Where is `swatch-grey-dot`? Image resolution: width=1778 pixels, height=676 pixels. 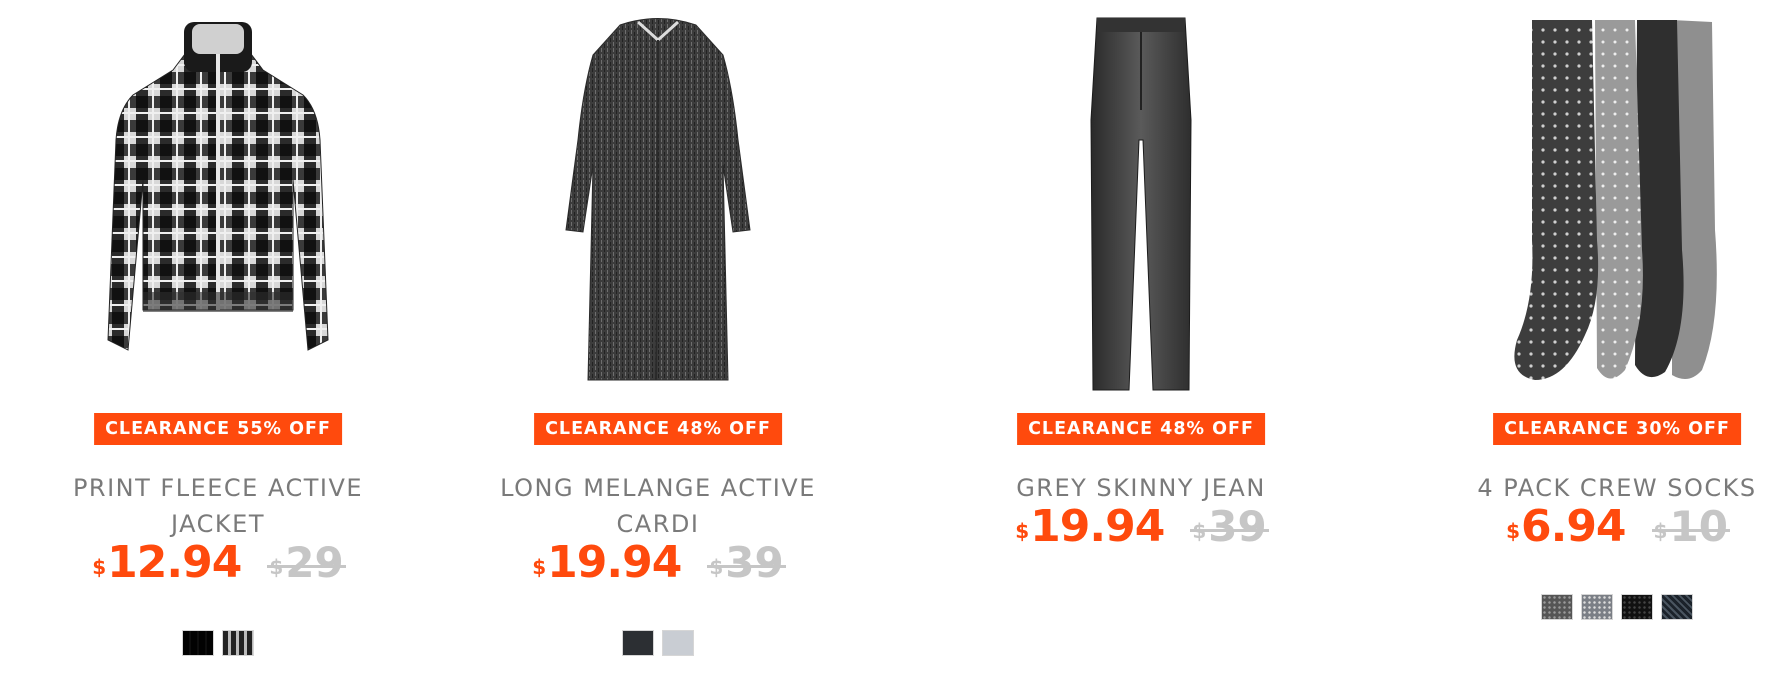
swatch-grey-dot is located at coordinates (1597, 607).